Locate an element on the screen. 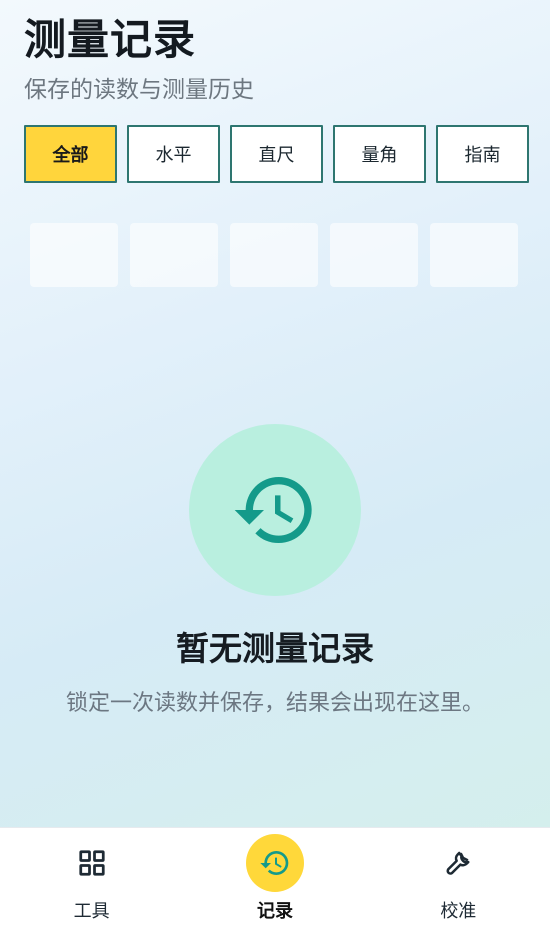 The height and width of the screenshot is (929, 550). filter-chip-level: 水平 is located at coordinates (173, 154).